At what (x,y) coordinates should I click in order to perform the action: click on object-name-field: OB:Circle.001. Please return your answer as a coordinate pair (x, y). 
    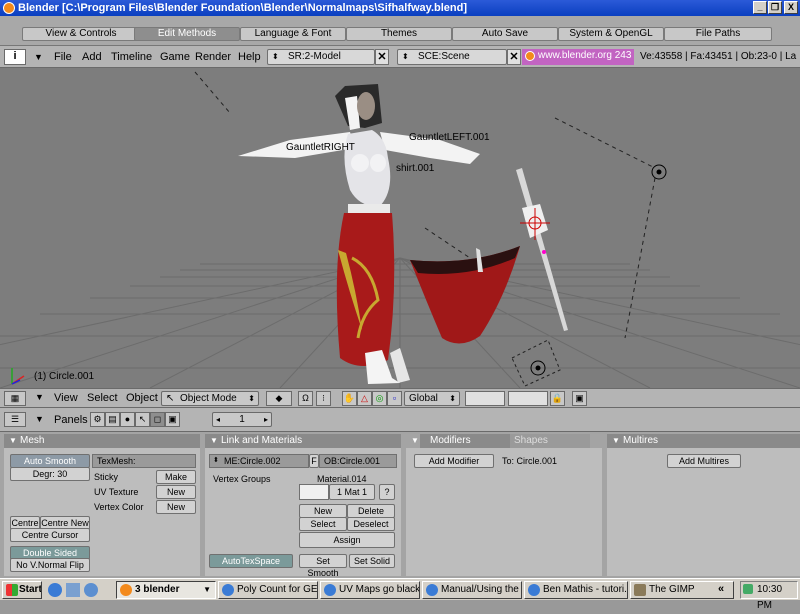
    Looking at the image, I should click on (358, 461).